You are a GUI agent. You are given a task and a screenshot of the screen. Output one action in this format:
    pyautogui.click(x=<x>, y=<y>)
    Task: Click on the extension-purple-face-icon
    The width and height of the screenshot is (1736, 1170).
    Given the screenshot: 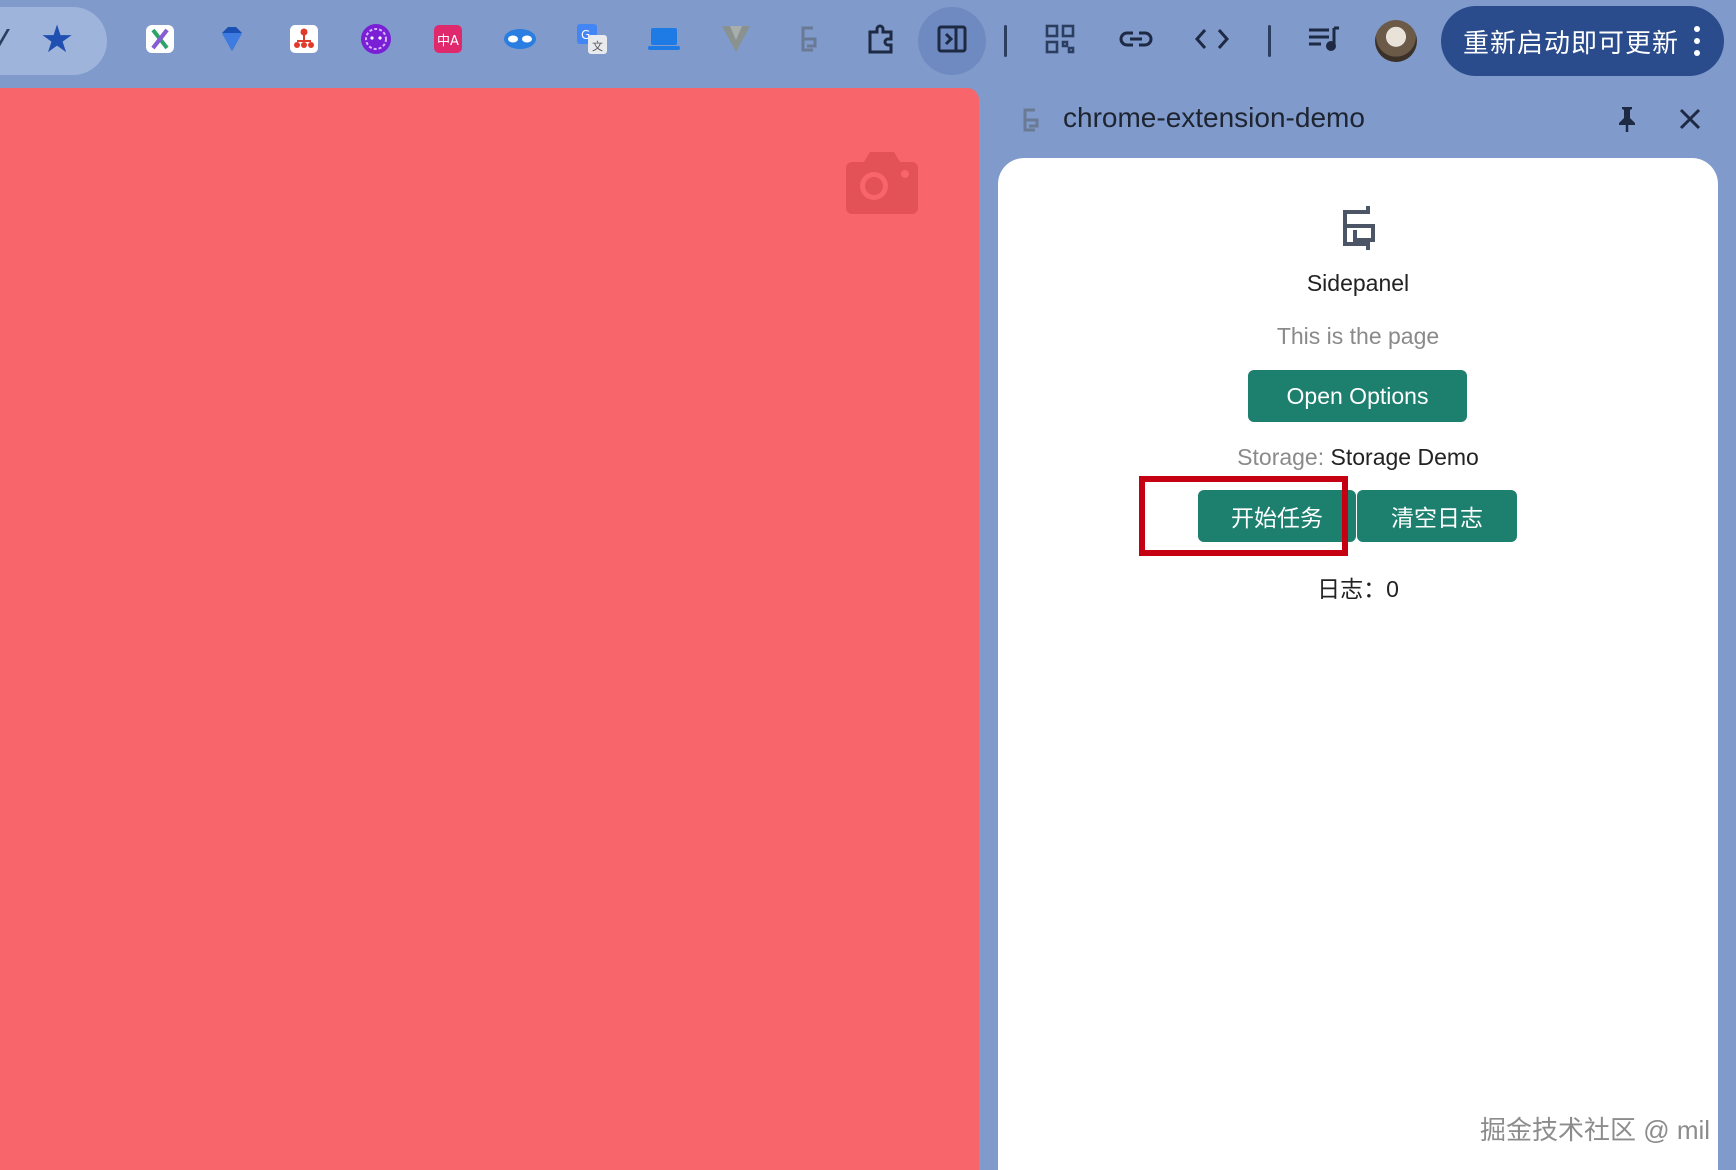 What is the action you would take?
    pyautogui.click(x=376, y=39)
    